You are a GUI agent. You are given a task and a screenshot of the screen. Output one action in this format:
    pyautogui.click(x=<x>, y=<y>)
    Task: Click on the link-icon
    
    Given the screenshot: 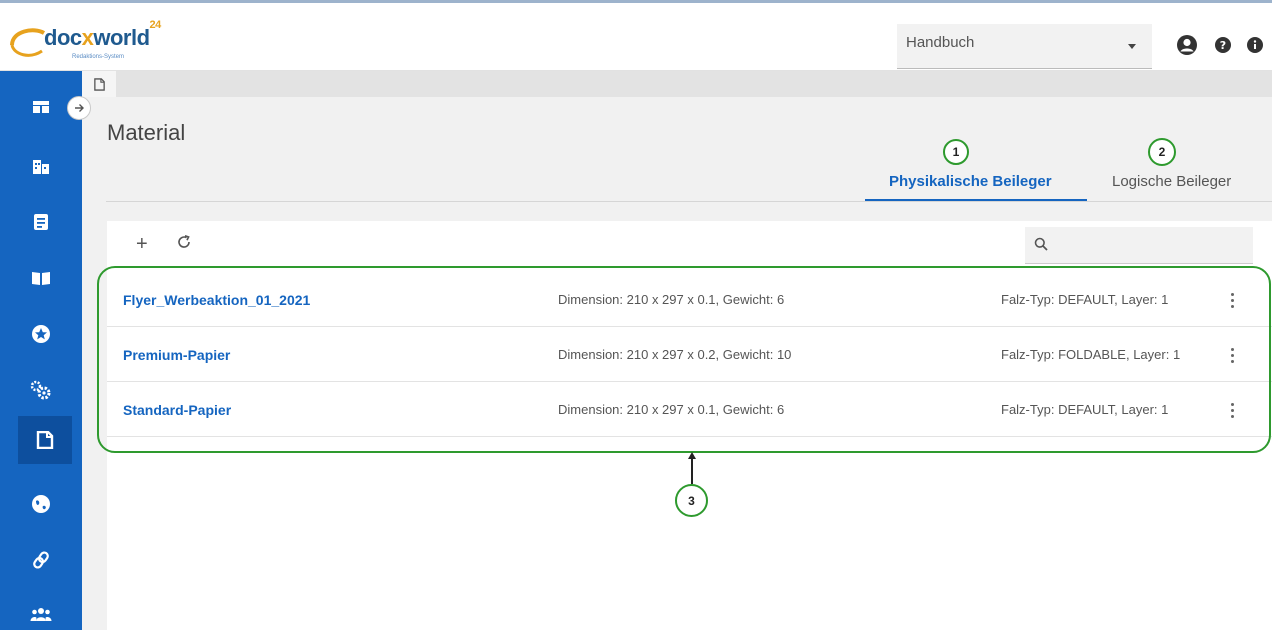 What is the action you would take?
    pyautogui.click(x=41, y=560)
    